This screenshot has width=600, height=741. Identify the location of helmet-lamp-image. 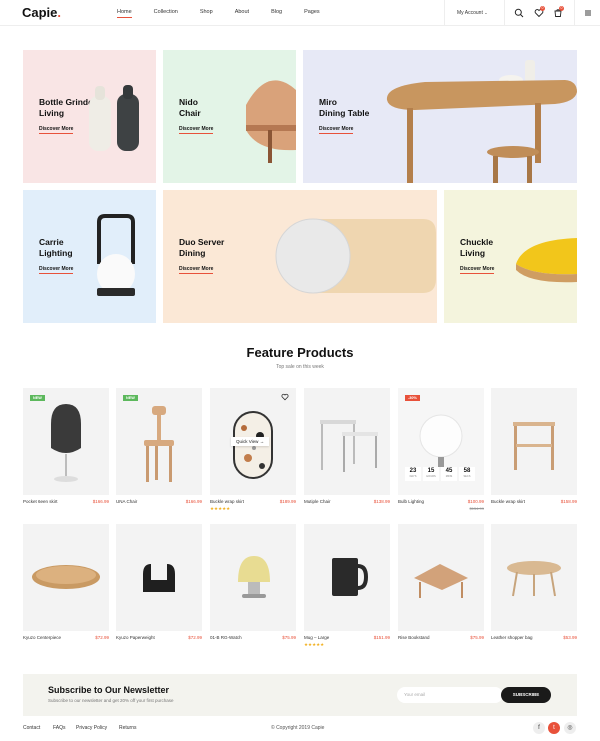
(66, 443).